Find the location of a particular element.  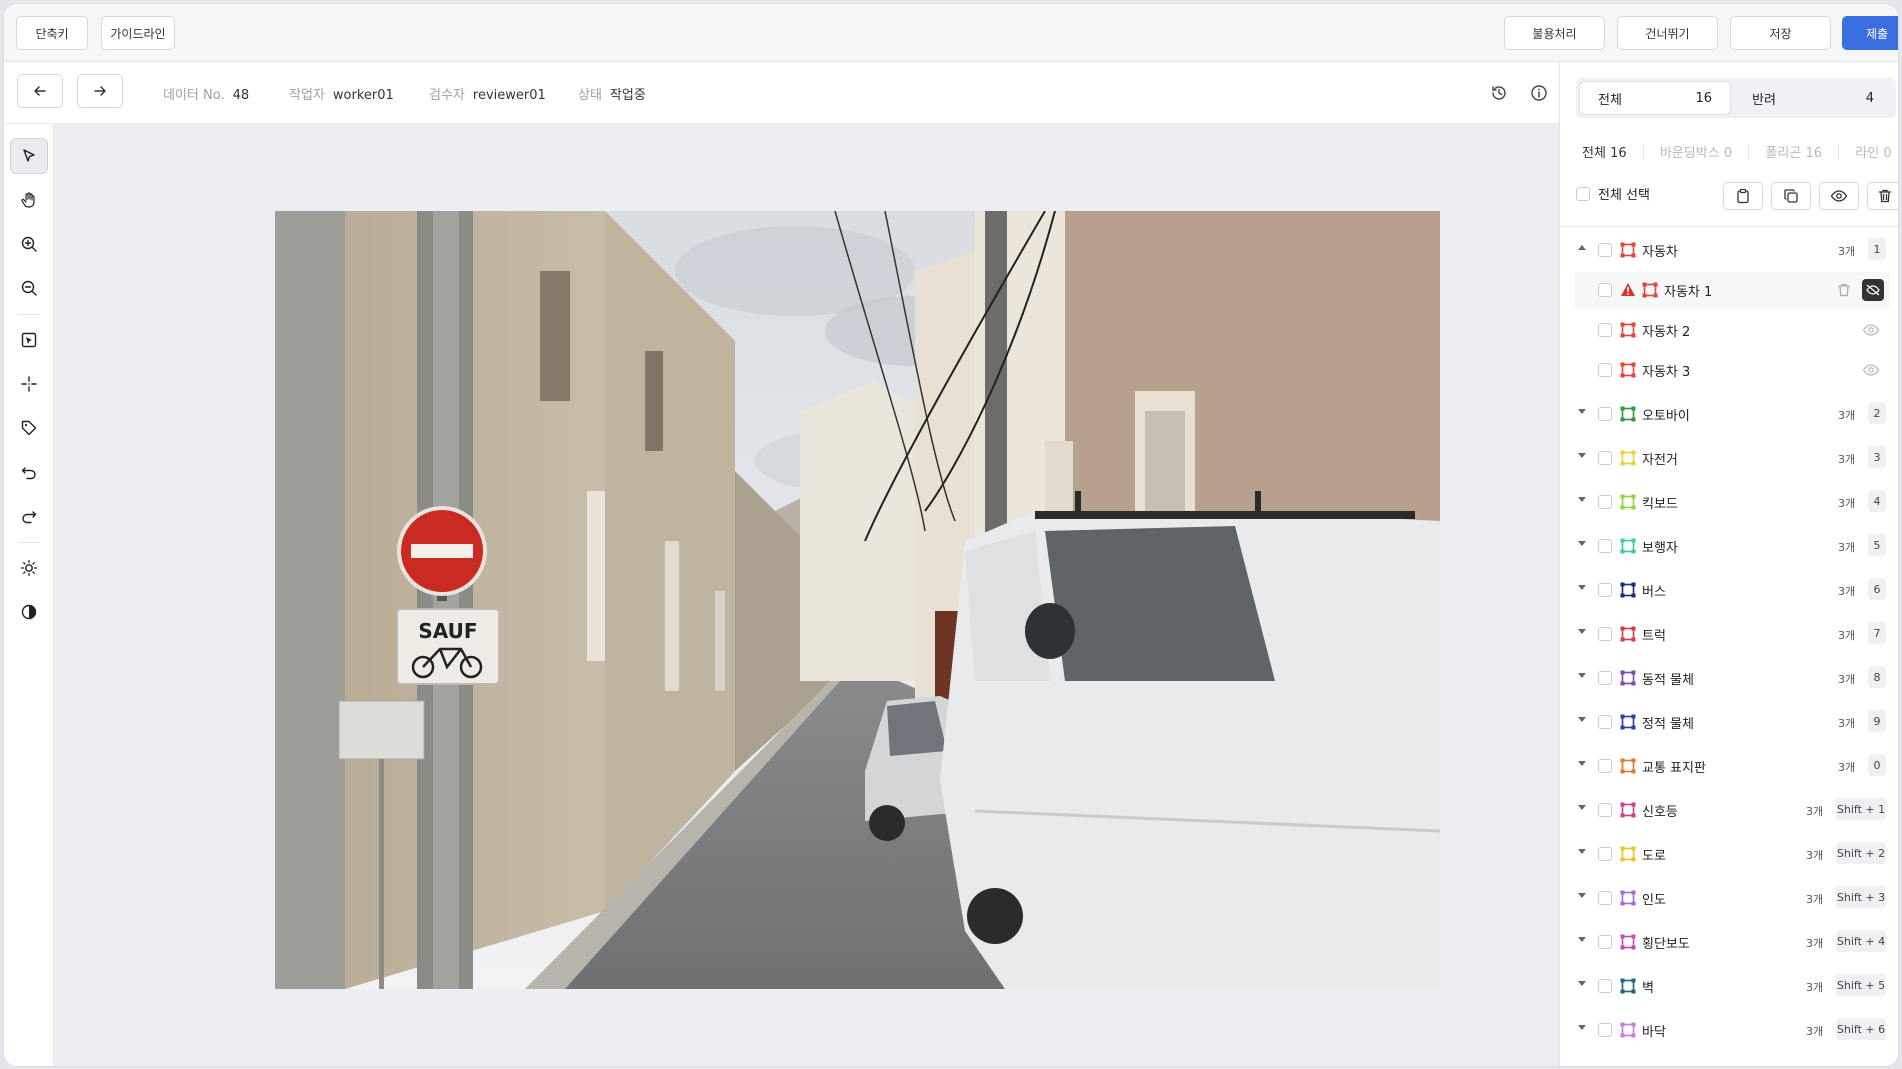

class-row: 버스 3개 6 is located at coordinates (1725, 590).